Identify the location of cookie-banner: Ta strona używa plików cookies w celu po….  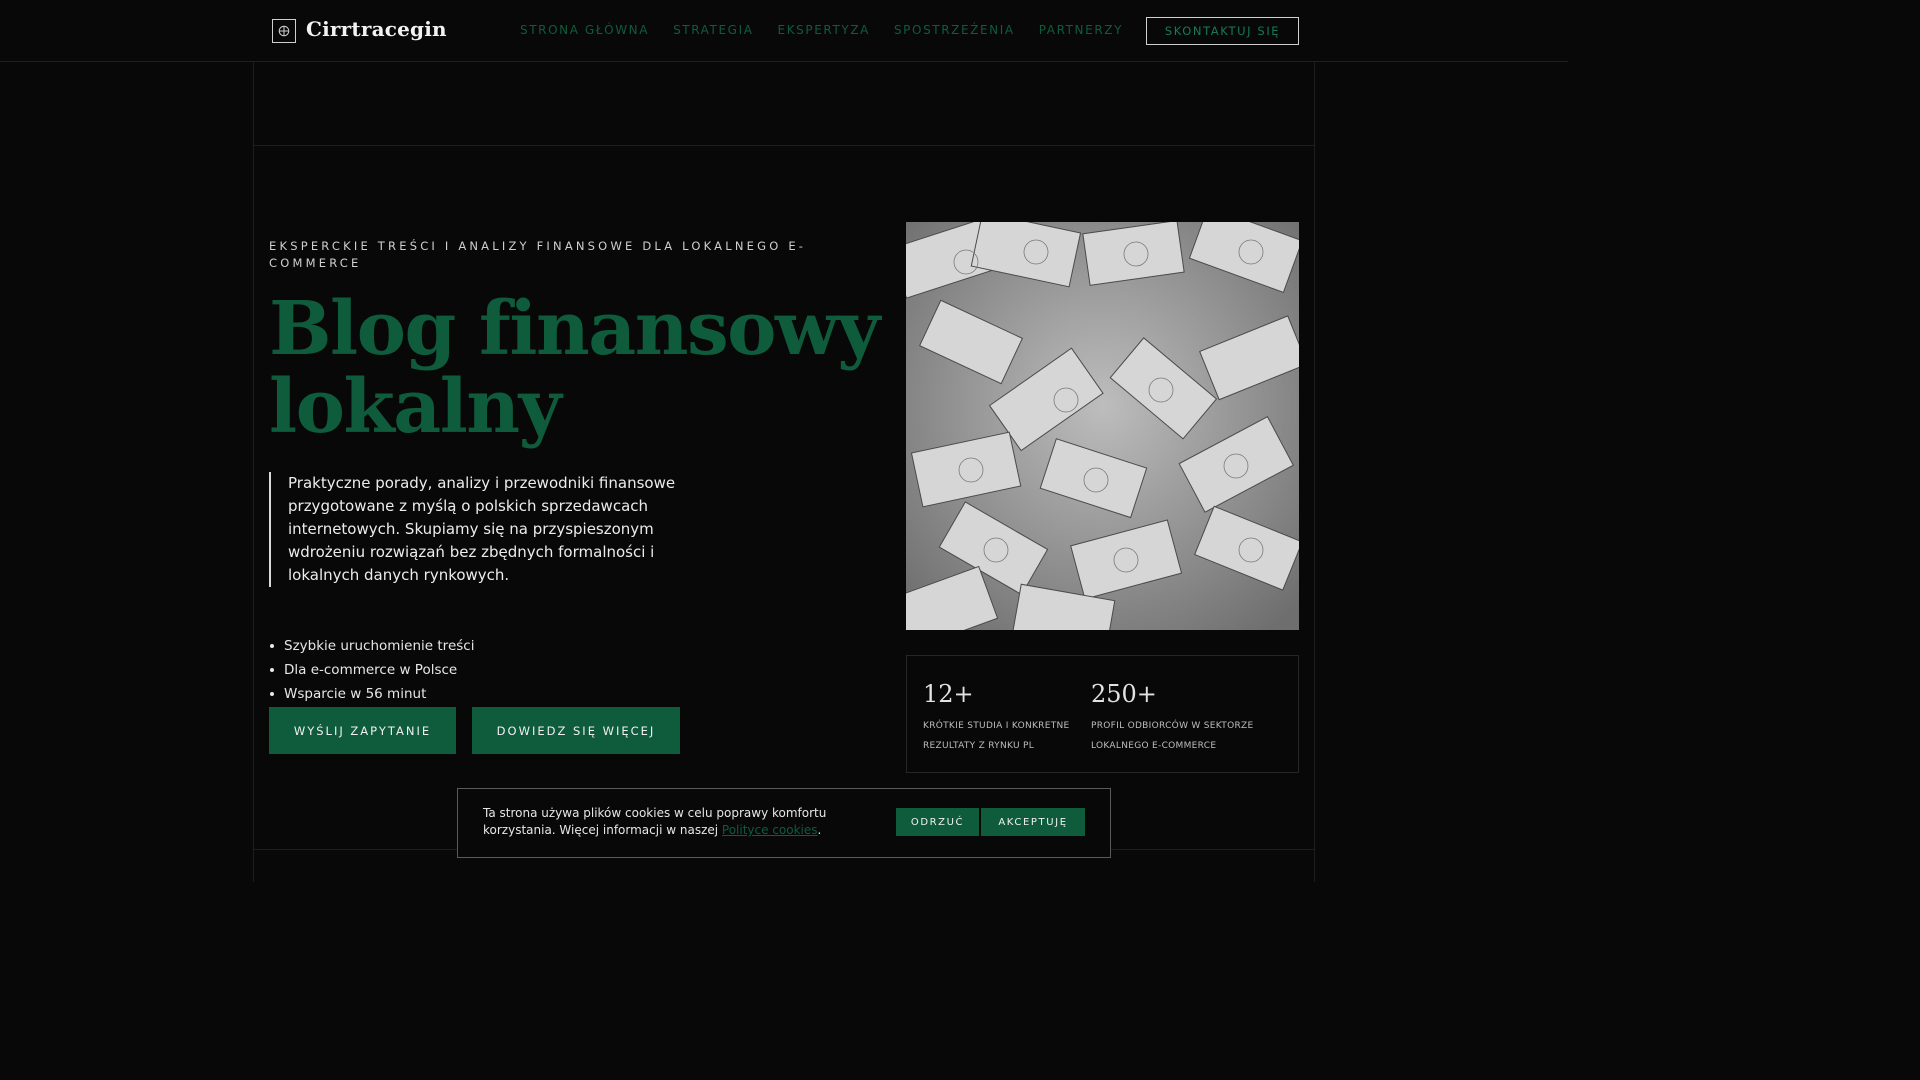
(784, 823).